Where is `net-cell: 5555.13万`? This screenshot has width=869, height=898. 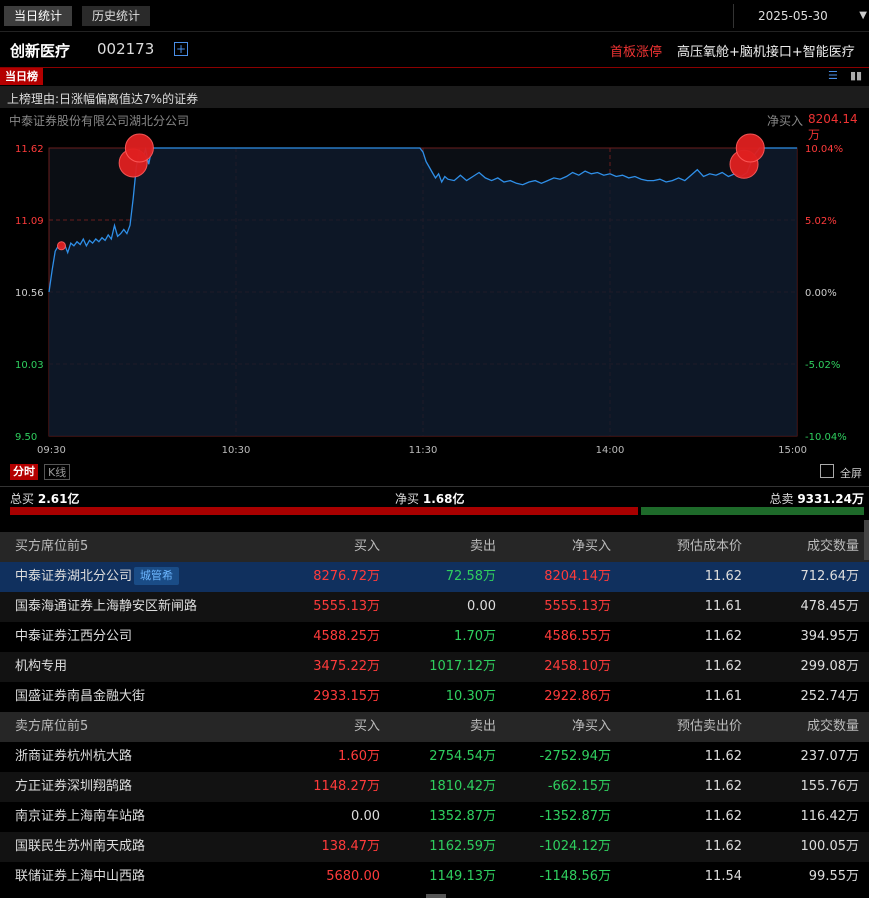 net-cell: 5555.13万 is located at coordinates (577, 606).